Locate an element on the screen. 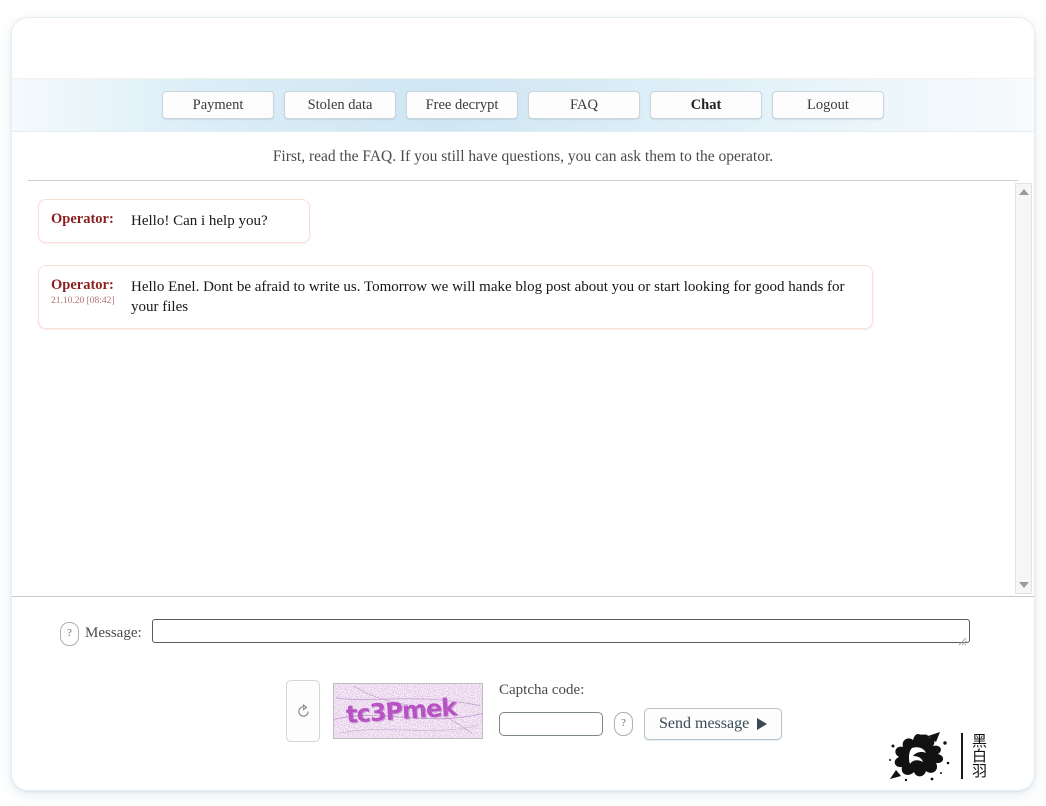  scroll-up-button is located at coordinates (1023, 192).